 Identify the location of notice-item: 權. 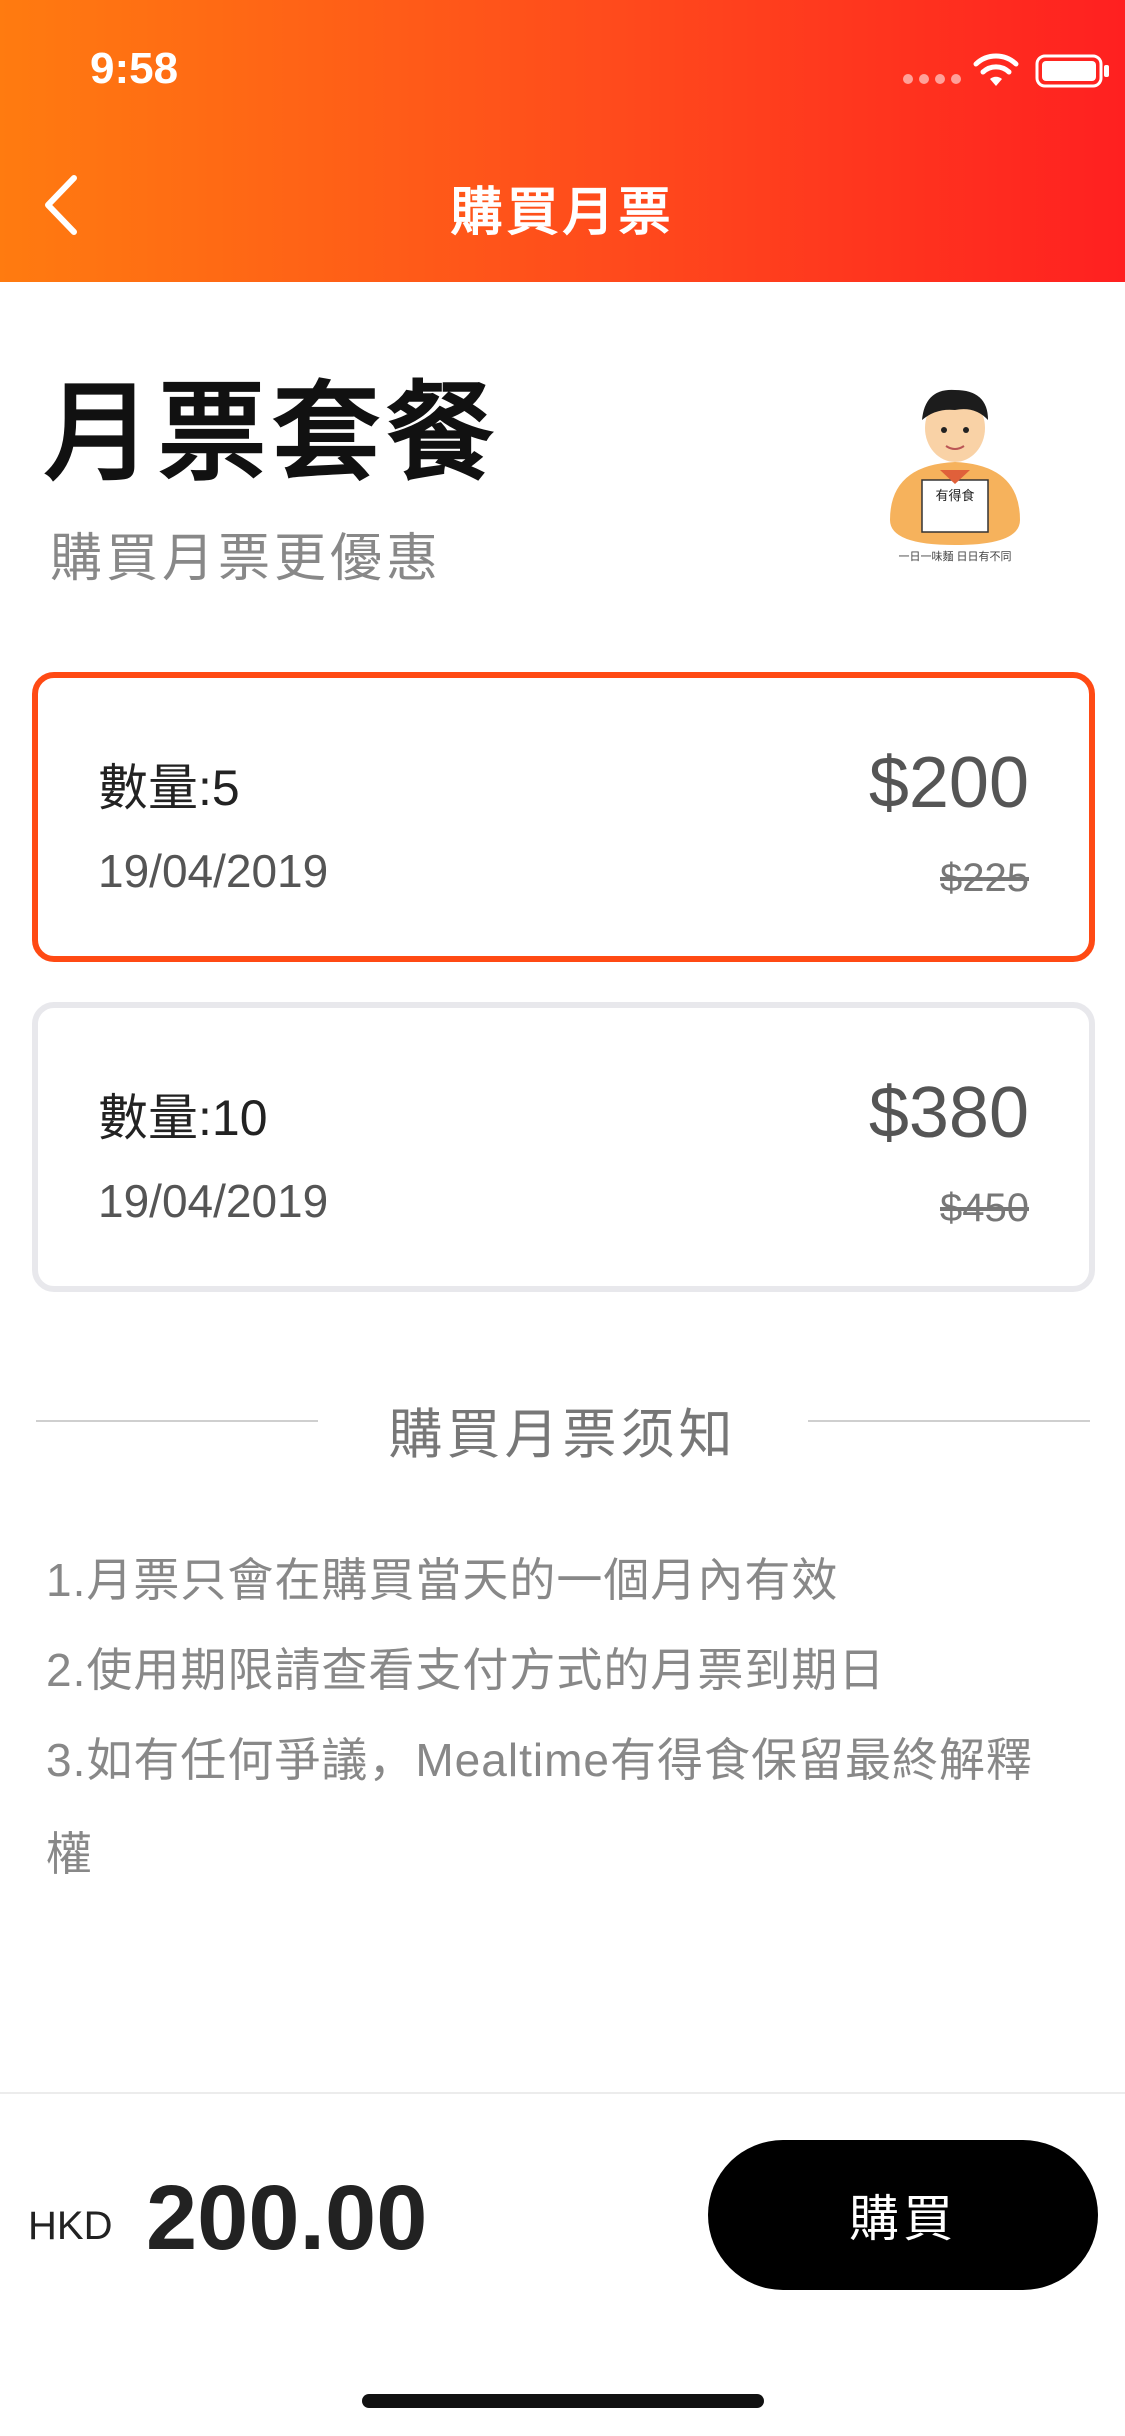
(69, 1854).